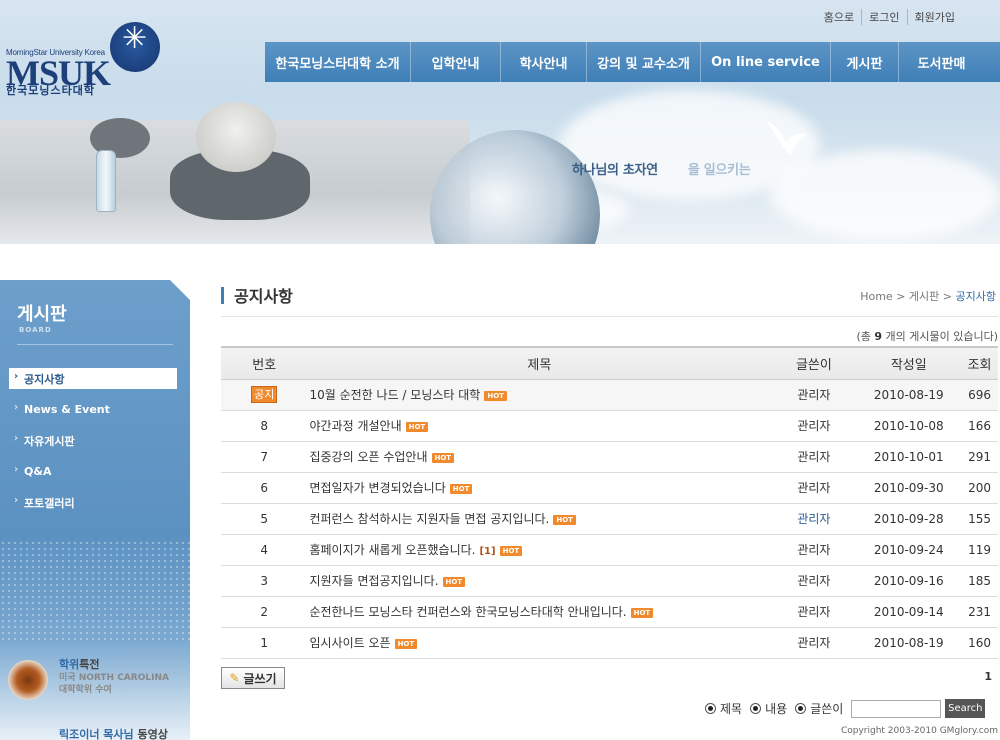 The height and width of the screenshot is (740, 1000). Describe the element at coordinates (768, 708) in the screenshot. I see `search-option-content: 내용` at that location.